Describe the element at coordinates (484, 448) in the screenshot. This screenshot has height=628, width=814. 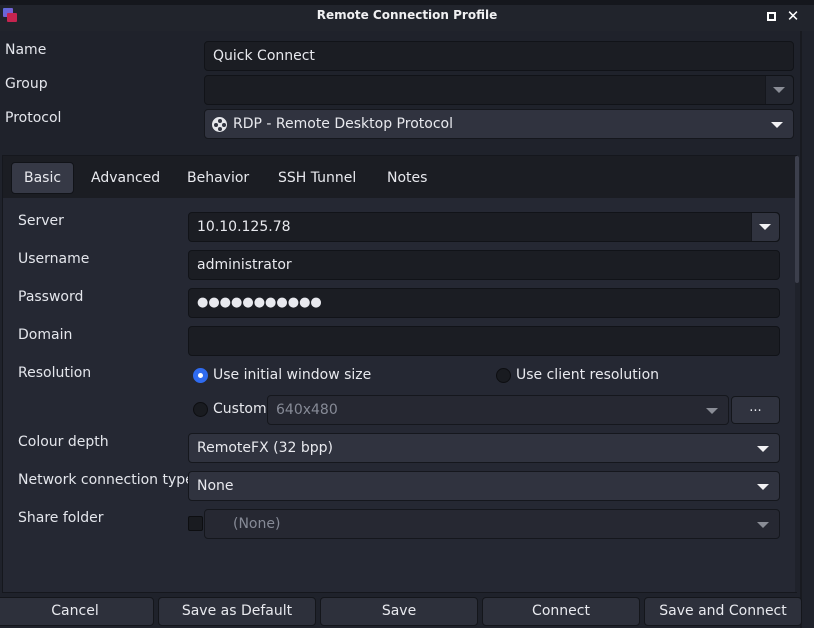
I see `colour-depth-select: RemoteFX (32 bpp)` at that location.